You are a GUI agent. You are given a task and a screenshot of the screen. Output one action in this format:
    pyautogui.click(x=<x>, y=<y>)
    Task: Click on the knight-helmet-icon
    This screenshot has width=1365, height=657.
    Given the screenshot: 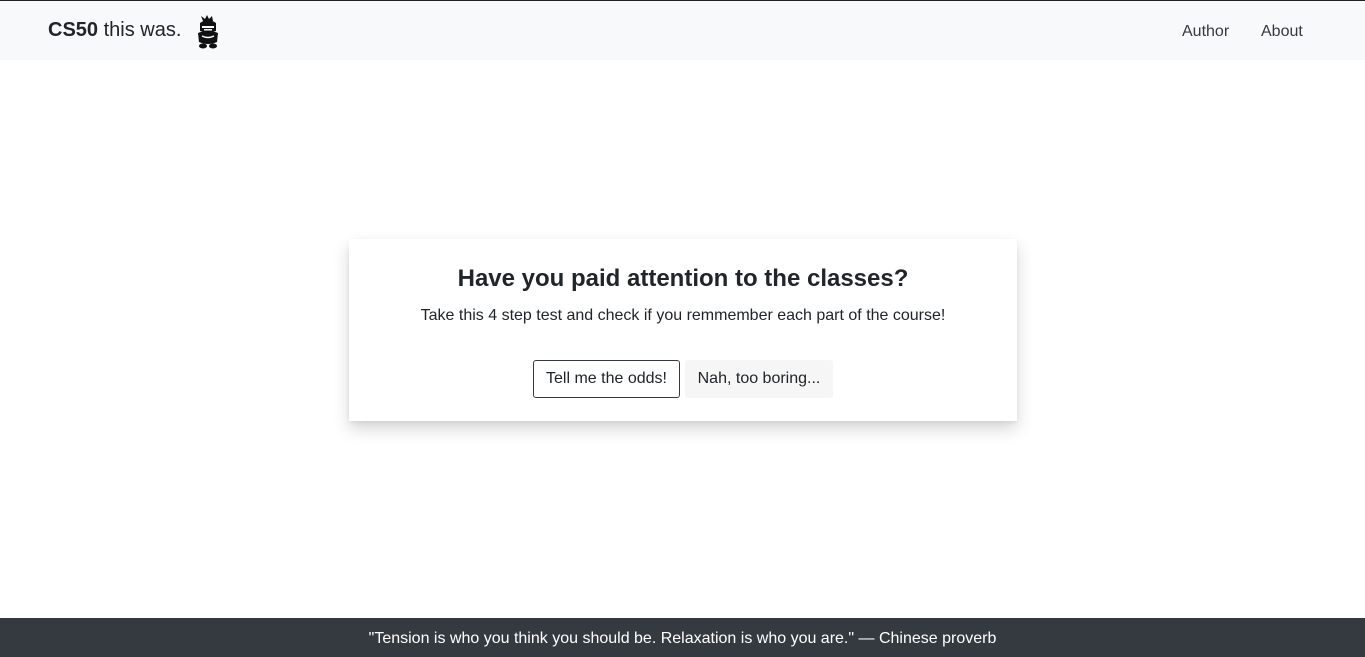 What is the action you would take?
    pyautogui.click(x=208, y=32)
    